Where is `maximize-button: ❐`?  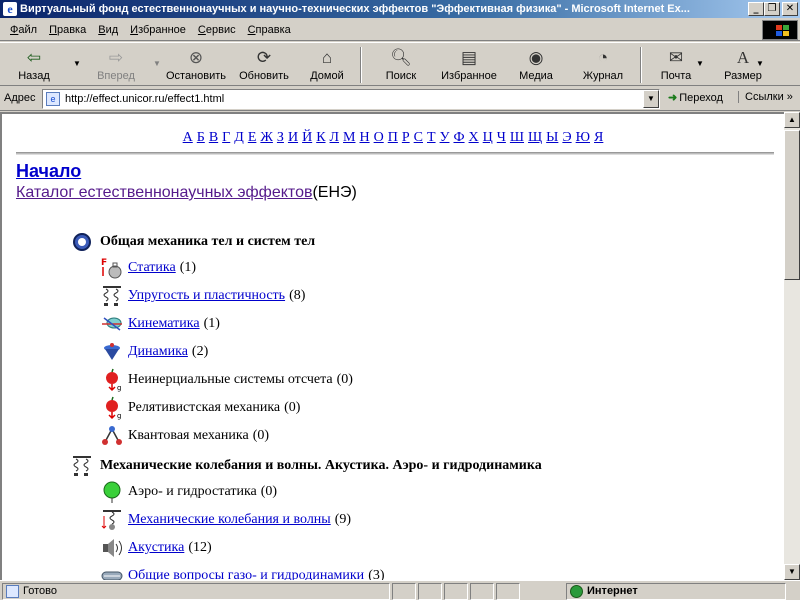
maximize-button: ❐ is located at coordinates (772, 9).